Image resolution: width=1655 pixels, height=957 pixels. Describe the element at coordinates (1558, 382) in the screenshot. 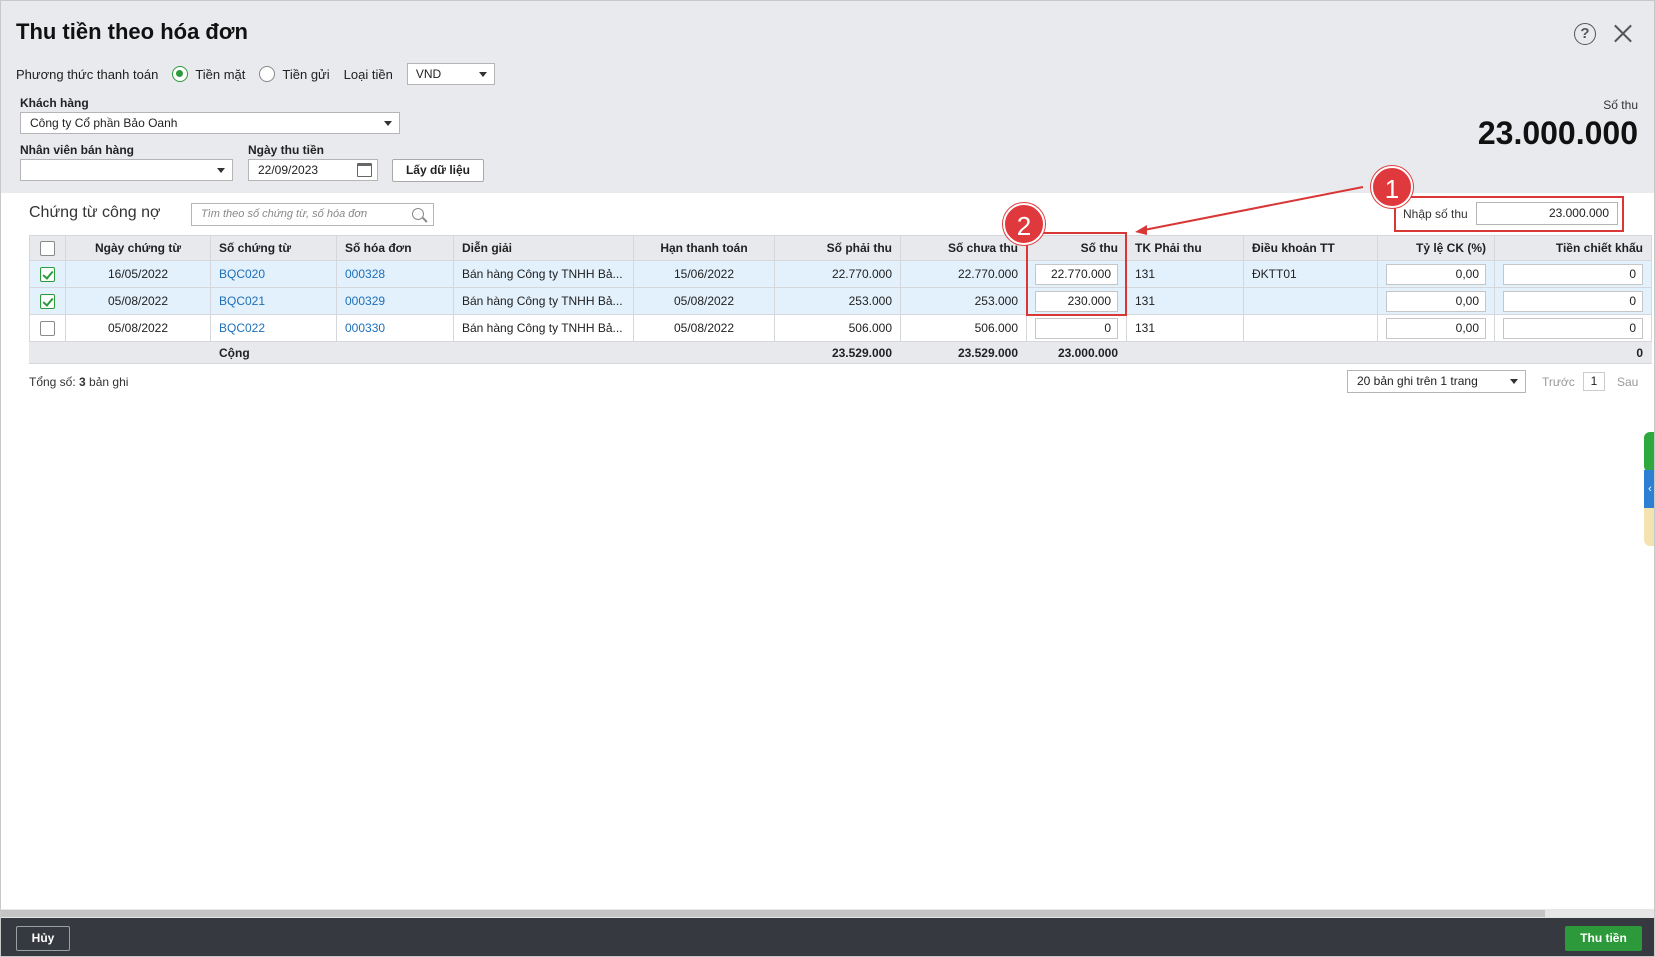

I see `prev-page-button: Trước` at that location.